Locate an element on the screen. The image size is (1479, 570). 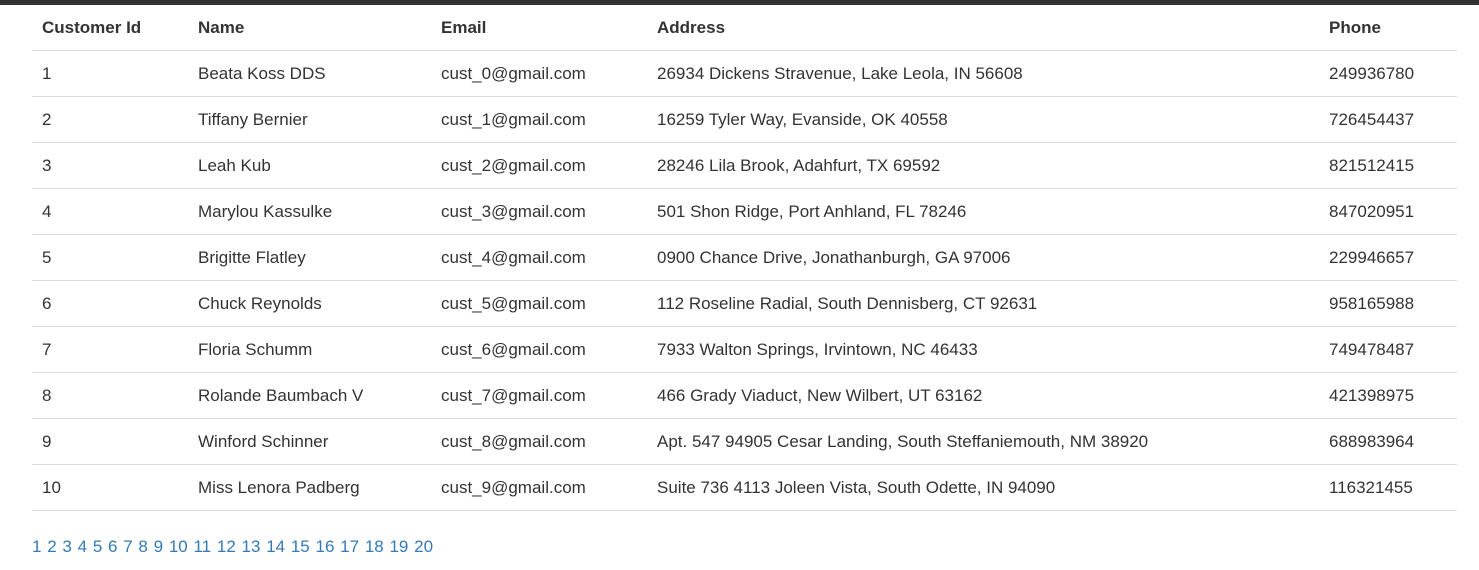
cell-customer-id: 5 is located at coordinates (110, 257).